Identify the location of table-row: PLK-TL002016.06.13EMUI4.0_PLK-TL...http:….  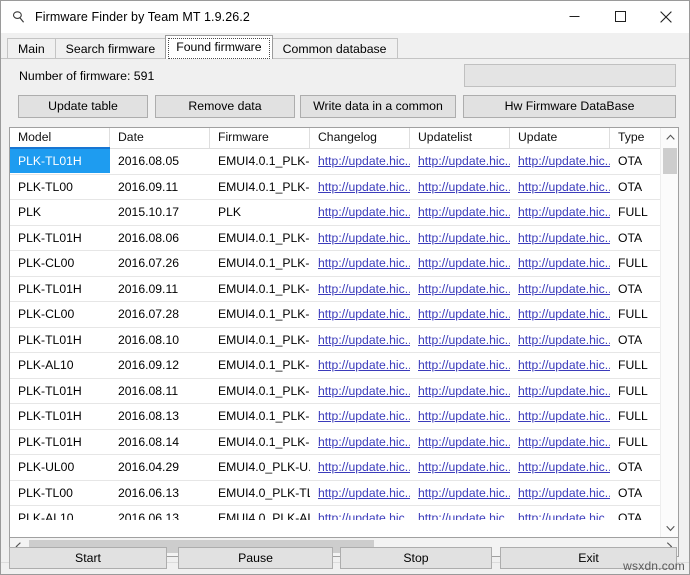
(344, 493).